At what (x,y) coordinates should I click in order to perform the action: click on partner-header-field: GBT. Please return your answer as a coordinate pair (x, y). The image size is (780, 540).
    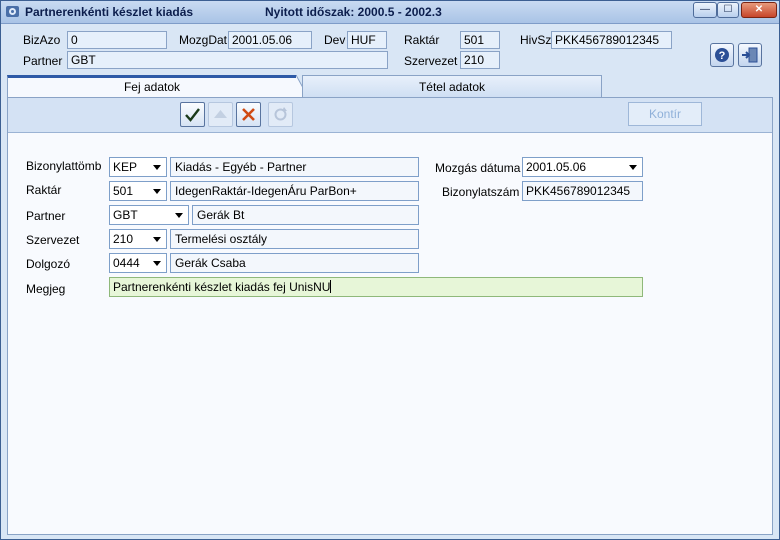
    Looking at the image, I should click on (227, 60).